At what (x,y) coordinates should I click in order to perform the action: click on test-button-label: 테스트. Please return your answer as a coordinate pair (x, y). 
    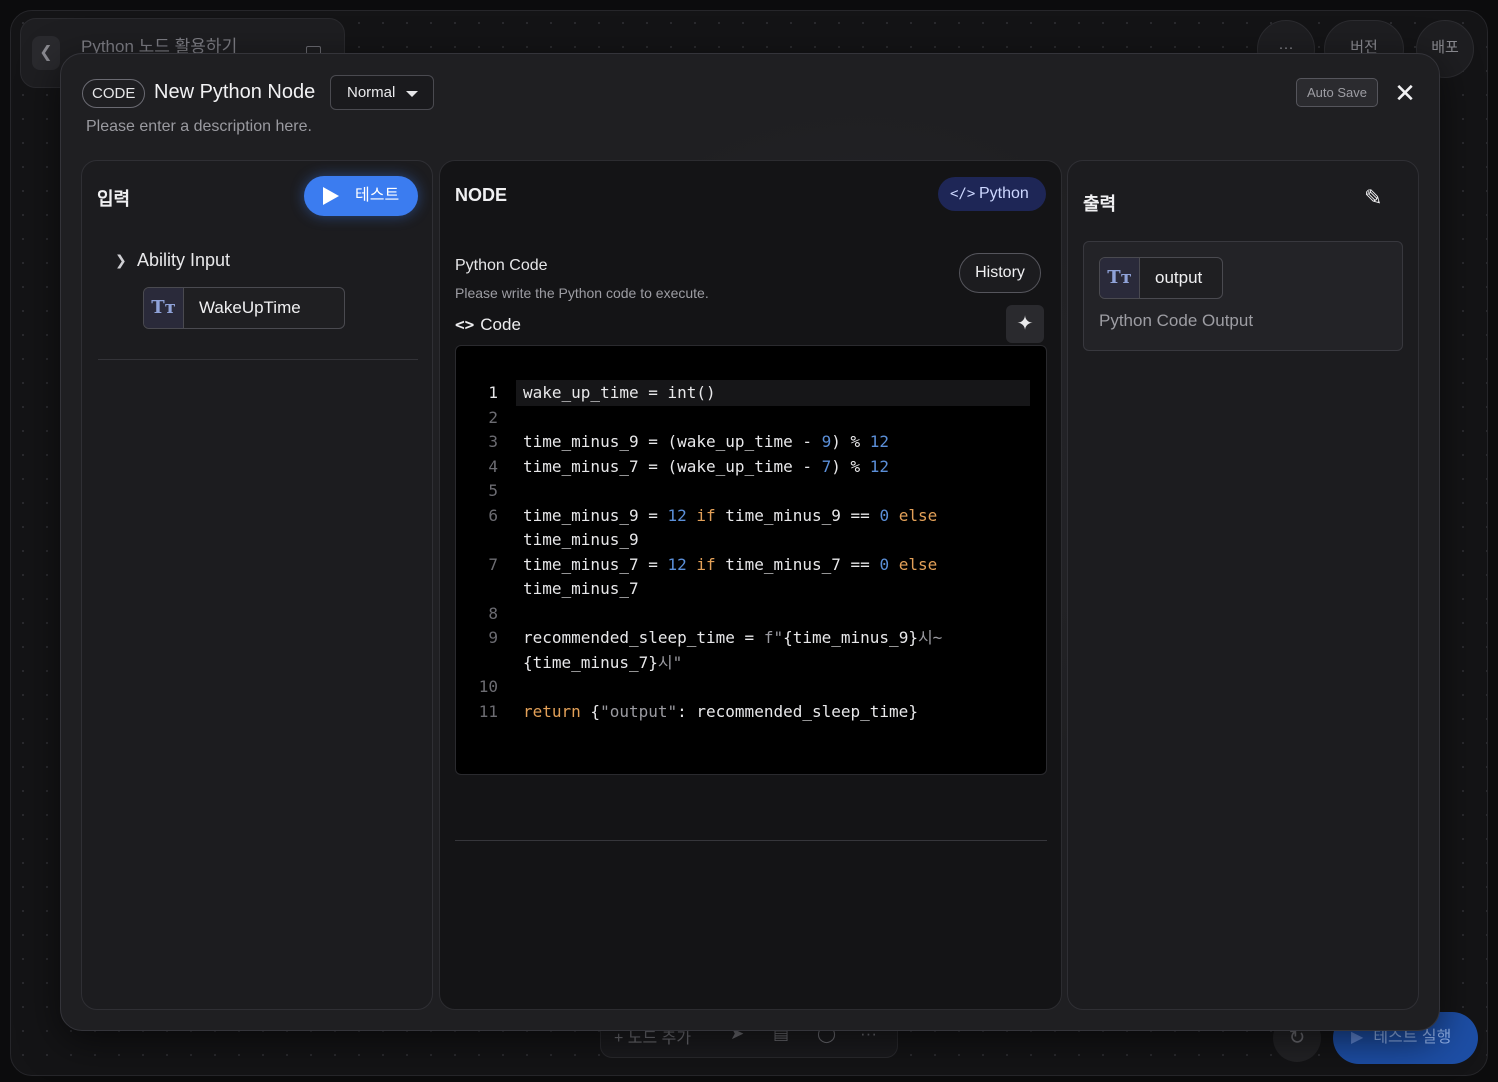
    Looking at the image, I should click on (377, 195).